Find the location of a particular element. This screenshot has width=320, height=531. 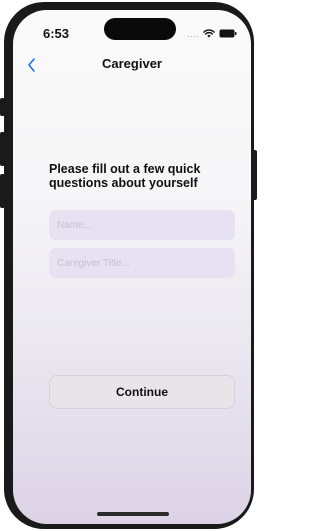

name-input is located at coordinates (142, 225).